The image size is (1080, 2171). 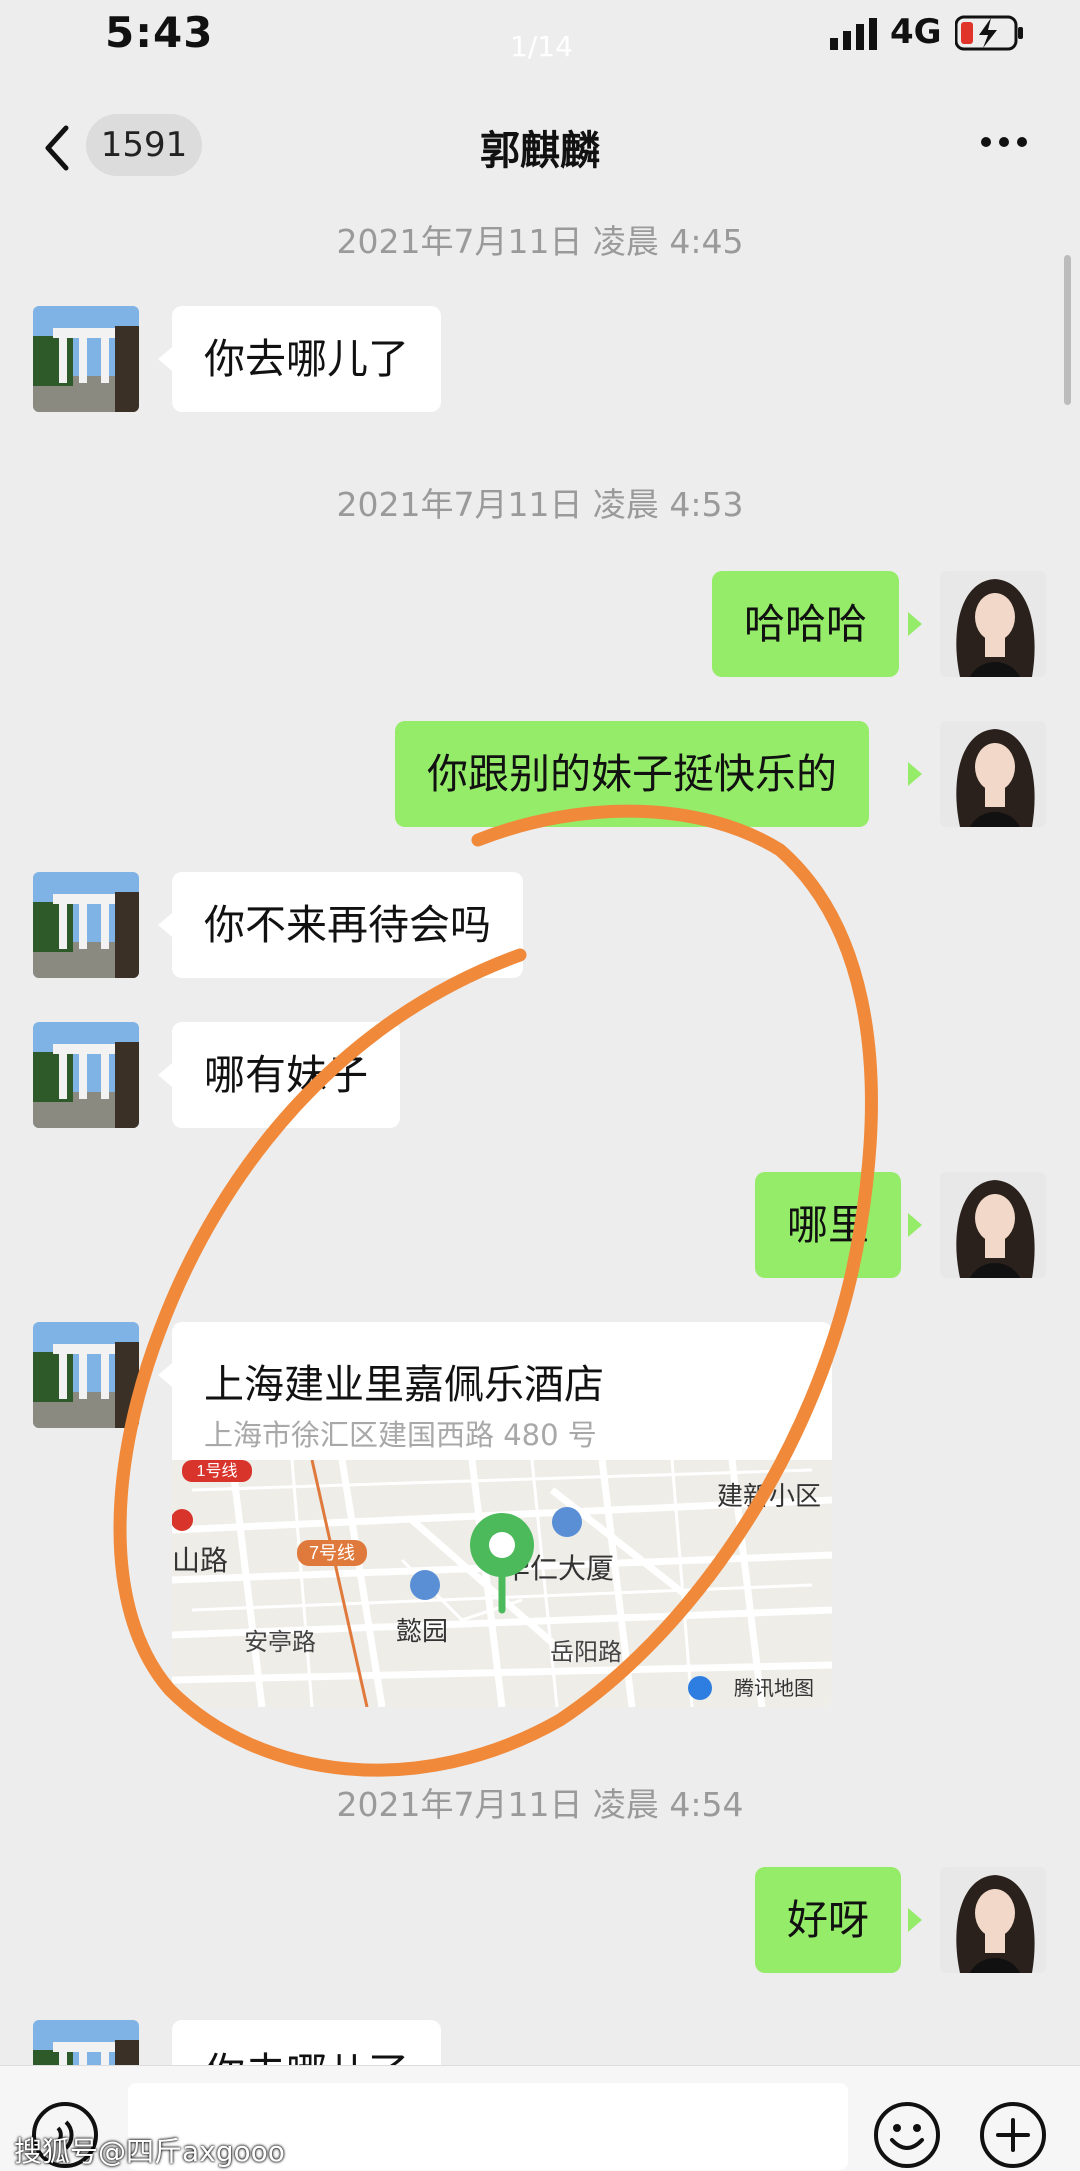 What do you see at coordinates (907, 2135) in the screenshot?
I see `emoji-icon` at bounding box center [907, 2135].